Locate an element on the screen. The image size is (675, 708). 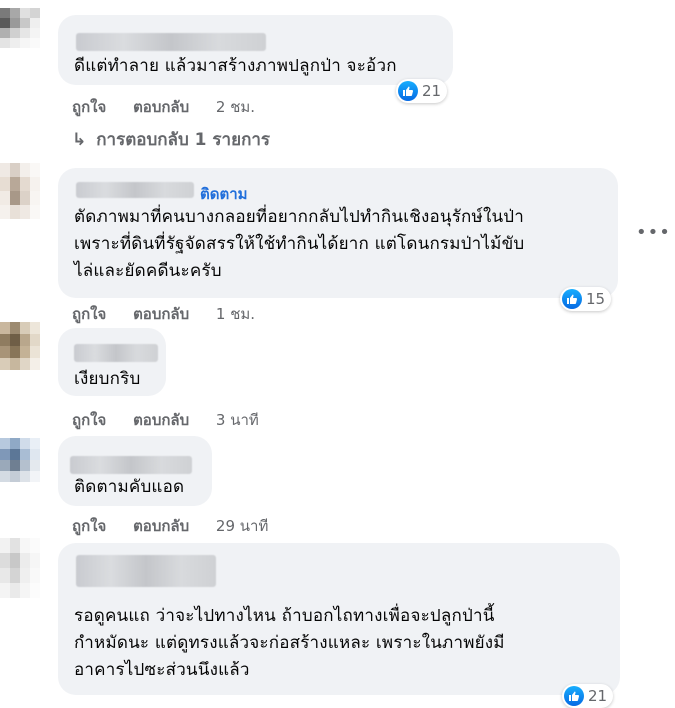
reaction-count-value: 15 is located at coordinates (596, 299).